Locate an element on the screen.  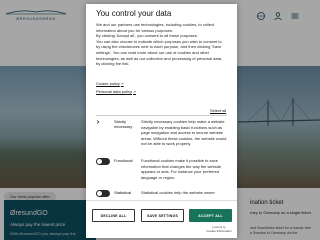
cookie-policy-link: Cookie policy ↗ is located at coordinates (110, 83).